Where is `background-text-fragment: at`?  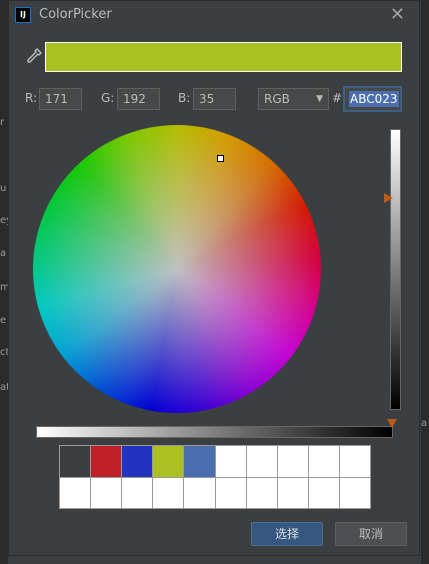 background-text-fragment: at is located at coordinates (4, 387).